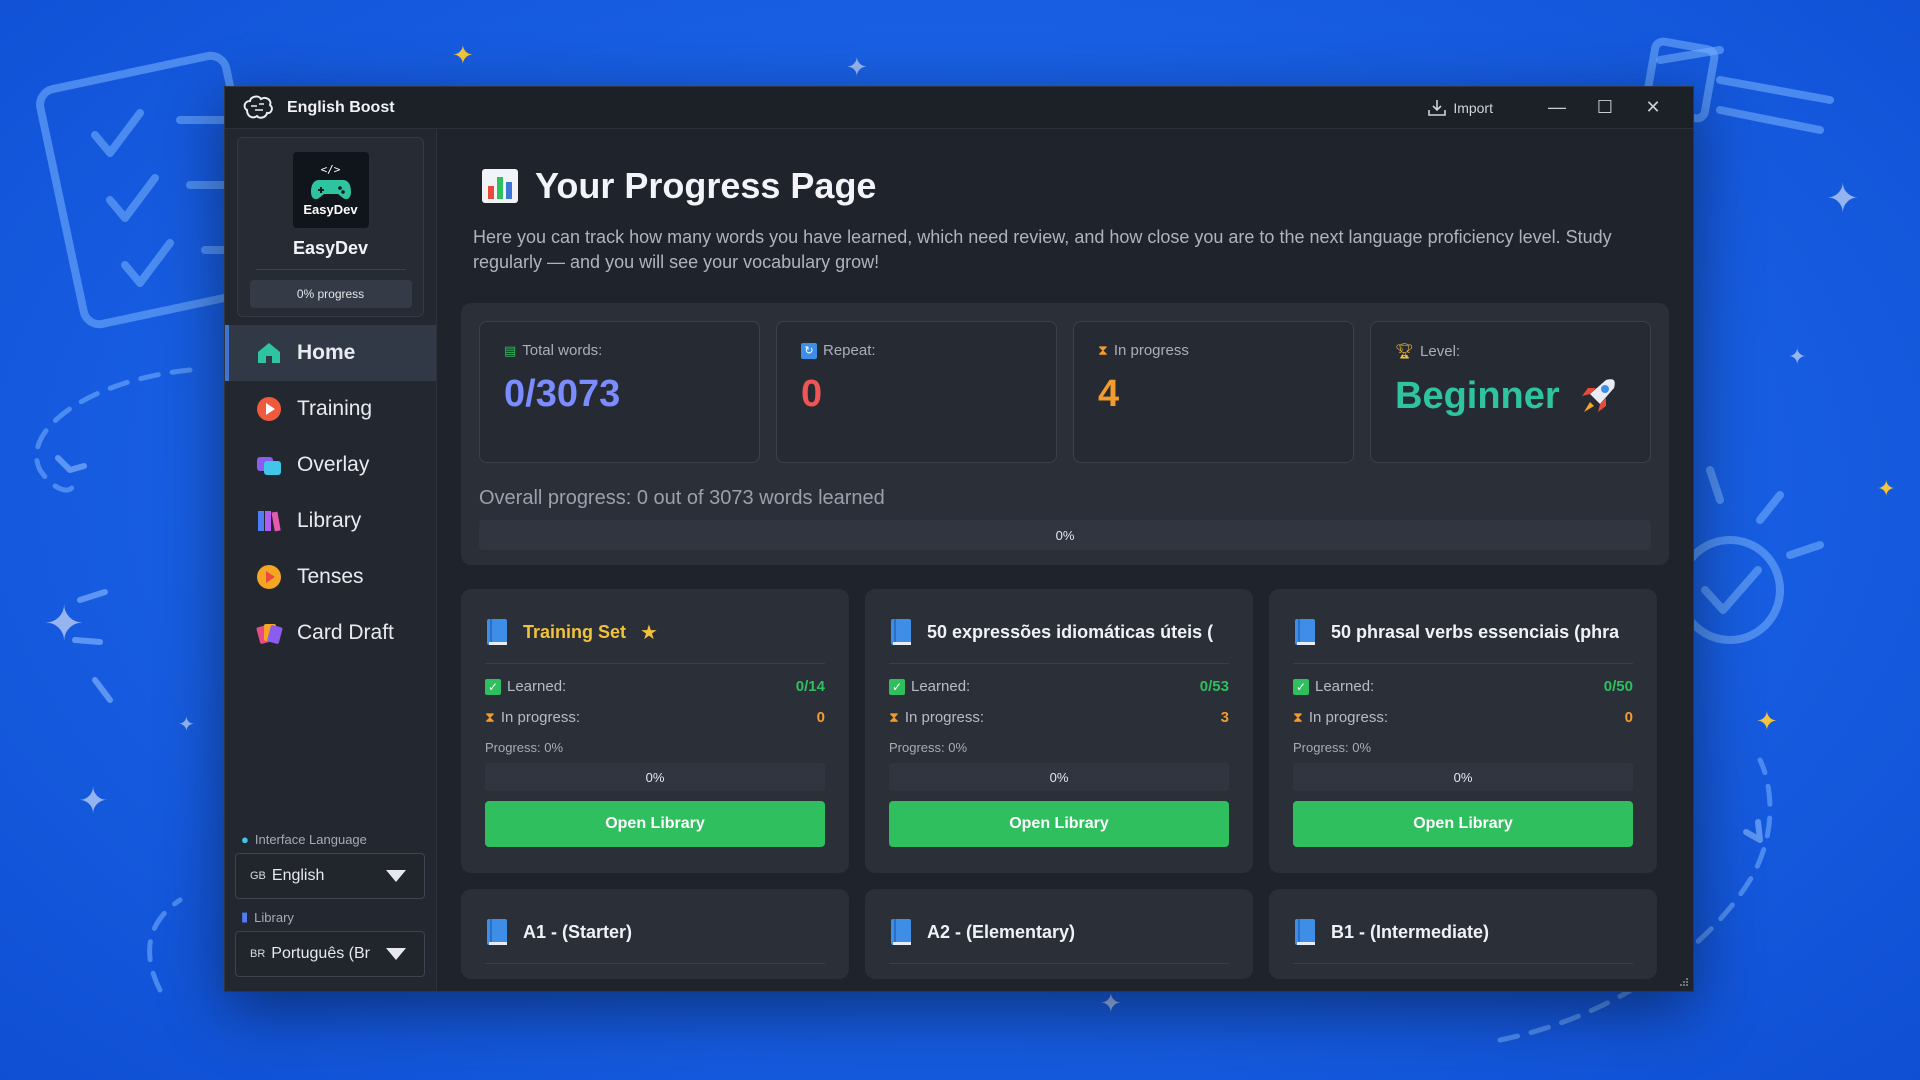  I want to click on stat-value-total-words: 0/3073, so click(562, 394).